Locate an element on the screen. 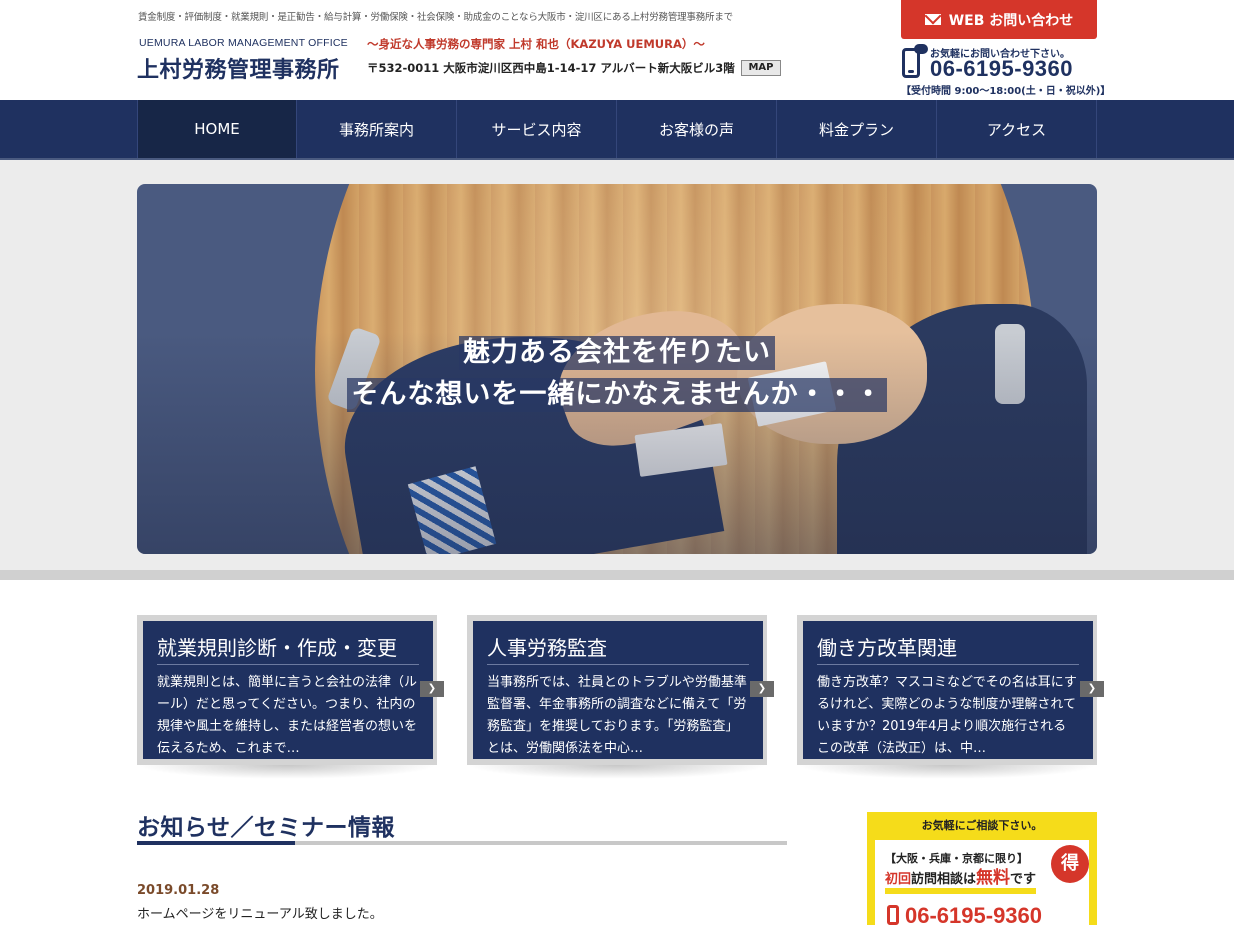 The image size is (1234, 925). map-button: MAP is located at coordinates (761, 68).